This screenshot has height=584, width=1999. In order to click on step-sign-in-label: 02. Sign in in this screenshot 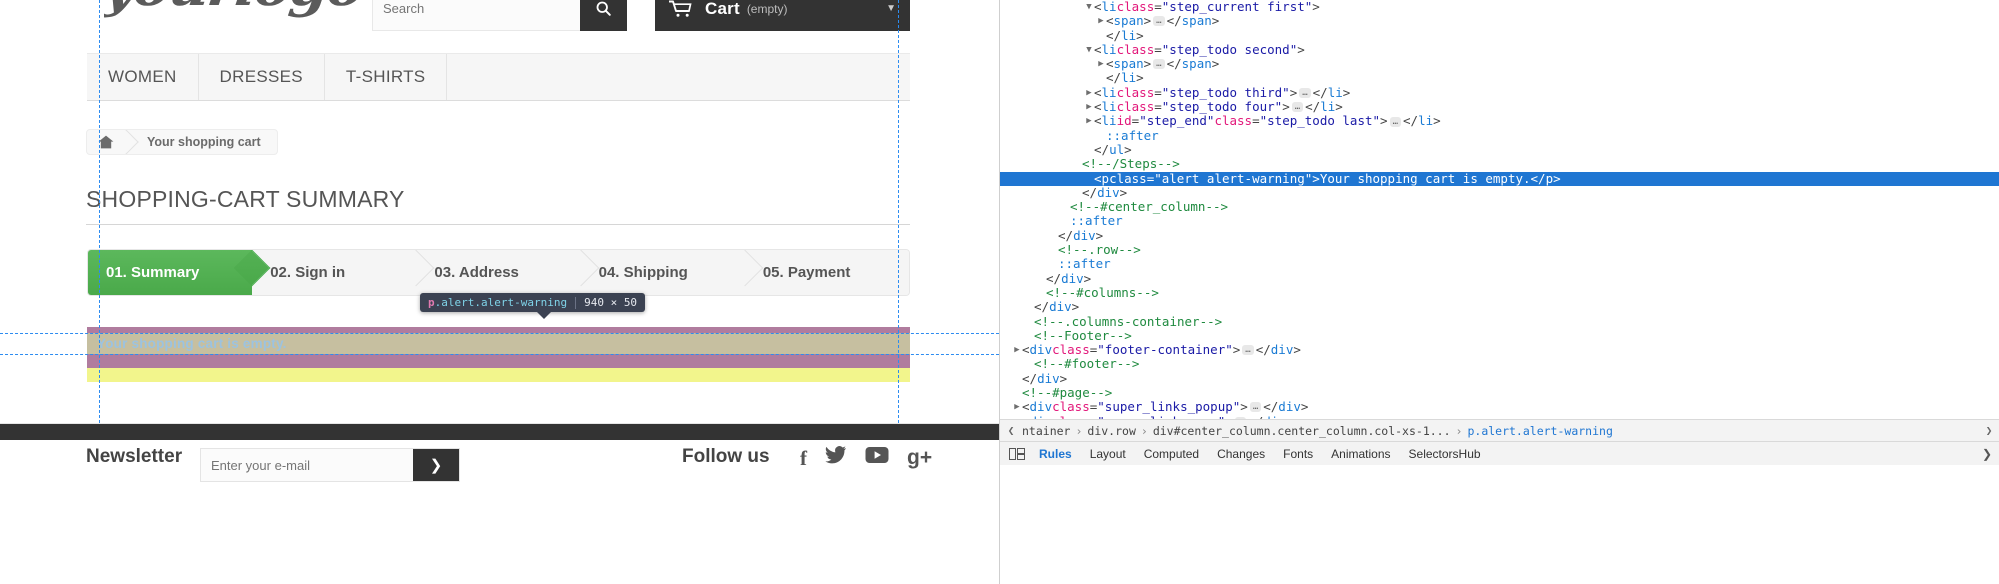, I will do `click(308, 272)`.